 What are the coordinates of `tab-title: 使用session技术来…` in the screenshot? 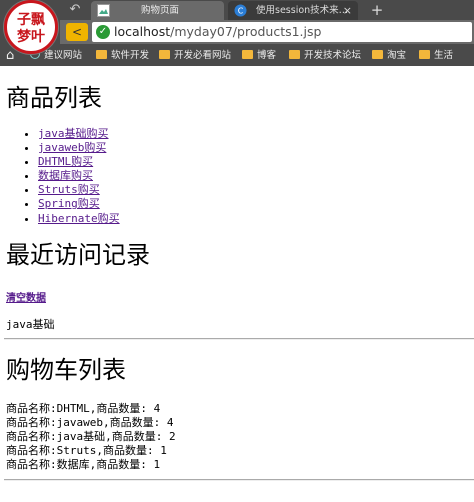 It's located at (302, 10).